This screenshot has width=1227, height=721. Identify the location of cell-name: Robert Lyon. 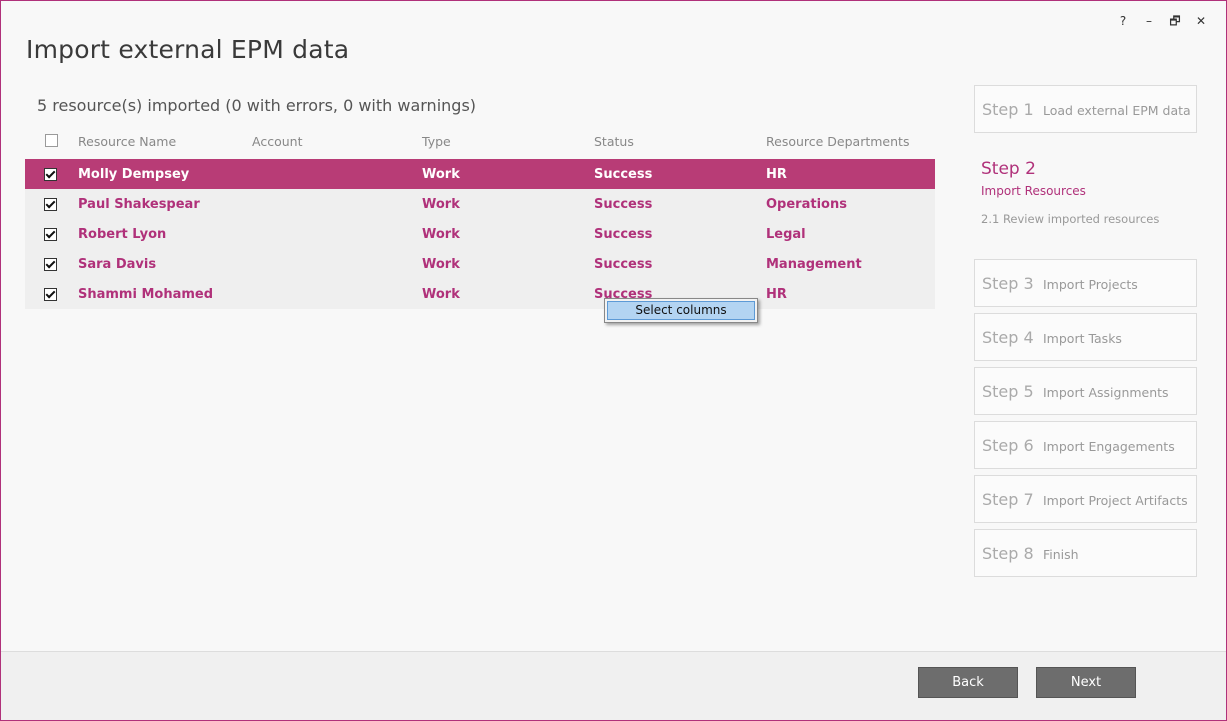
(122, 234).